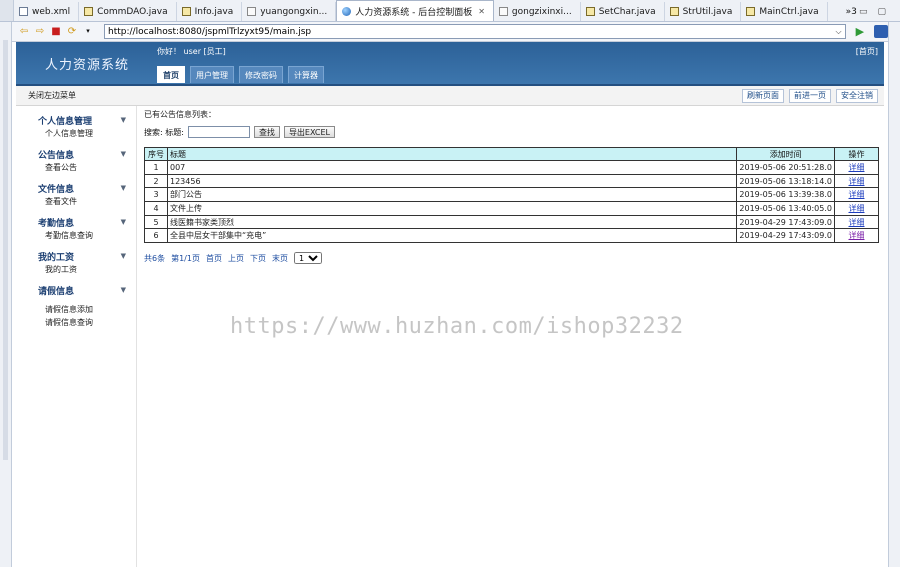 This screenshot has width=900, height=567. I want to click on table-header-row: 序号 标题 添加时间 操作, so click(511, 154).